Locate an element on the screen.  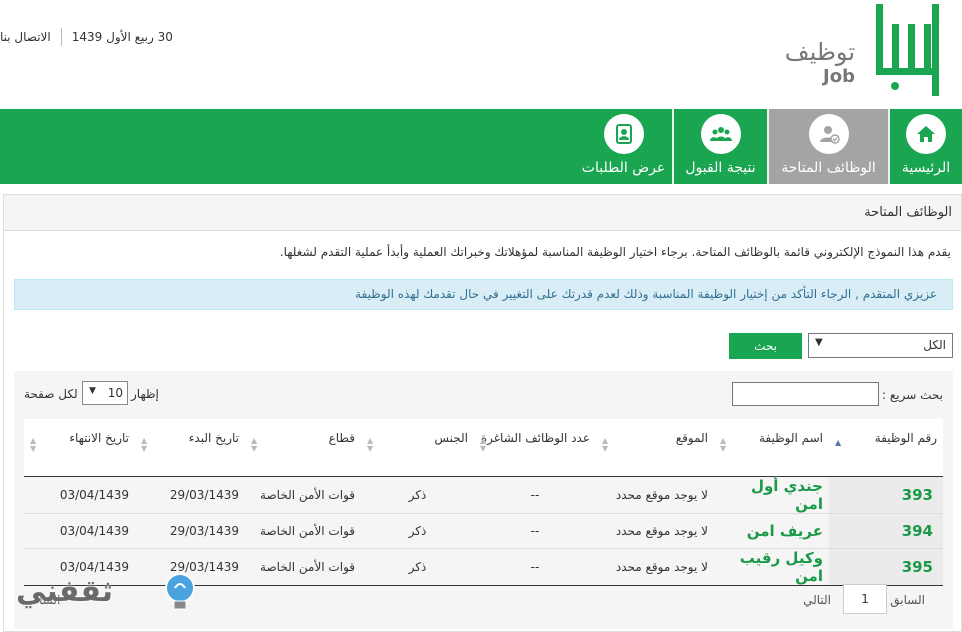
sector-filter-select: الكل ▼ is located at coordinates (880, 345).